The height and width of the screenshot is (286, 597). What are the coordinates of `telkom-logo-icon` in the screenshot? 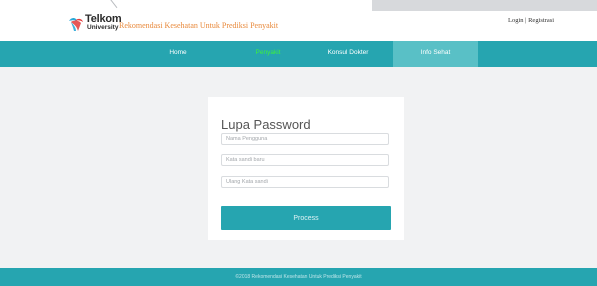 It's located at (76, 24).